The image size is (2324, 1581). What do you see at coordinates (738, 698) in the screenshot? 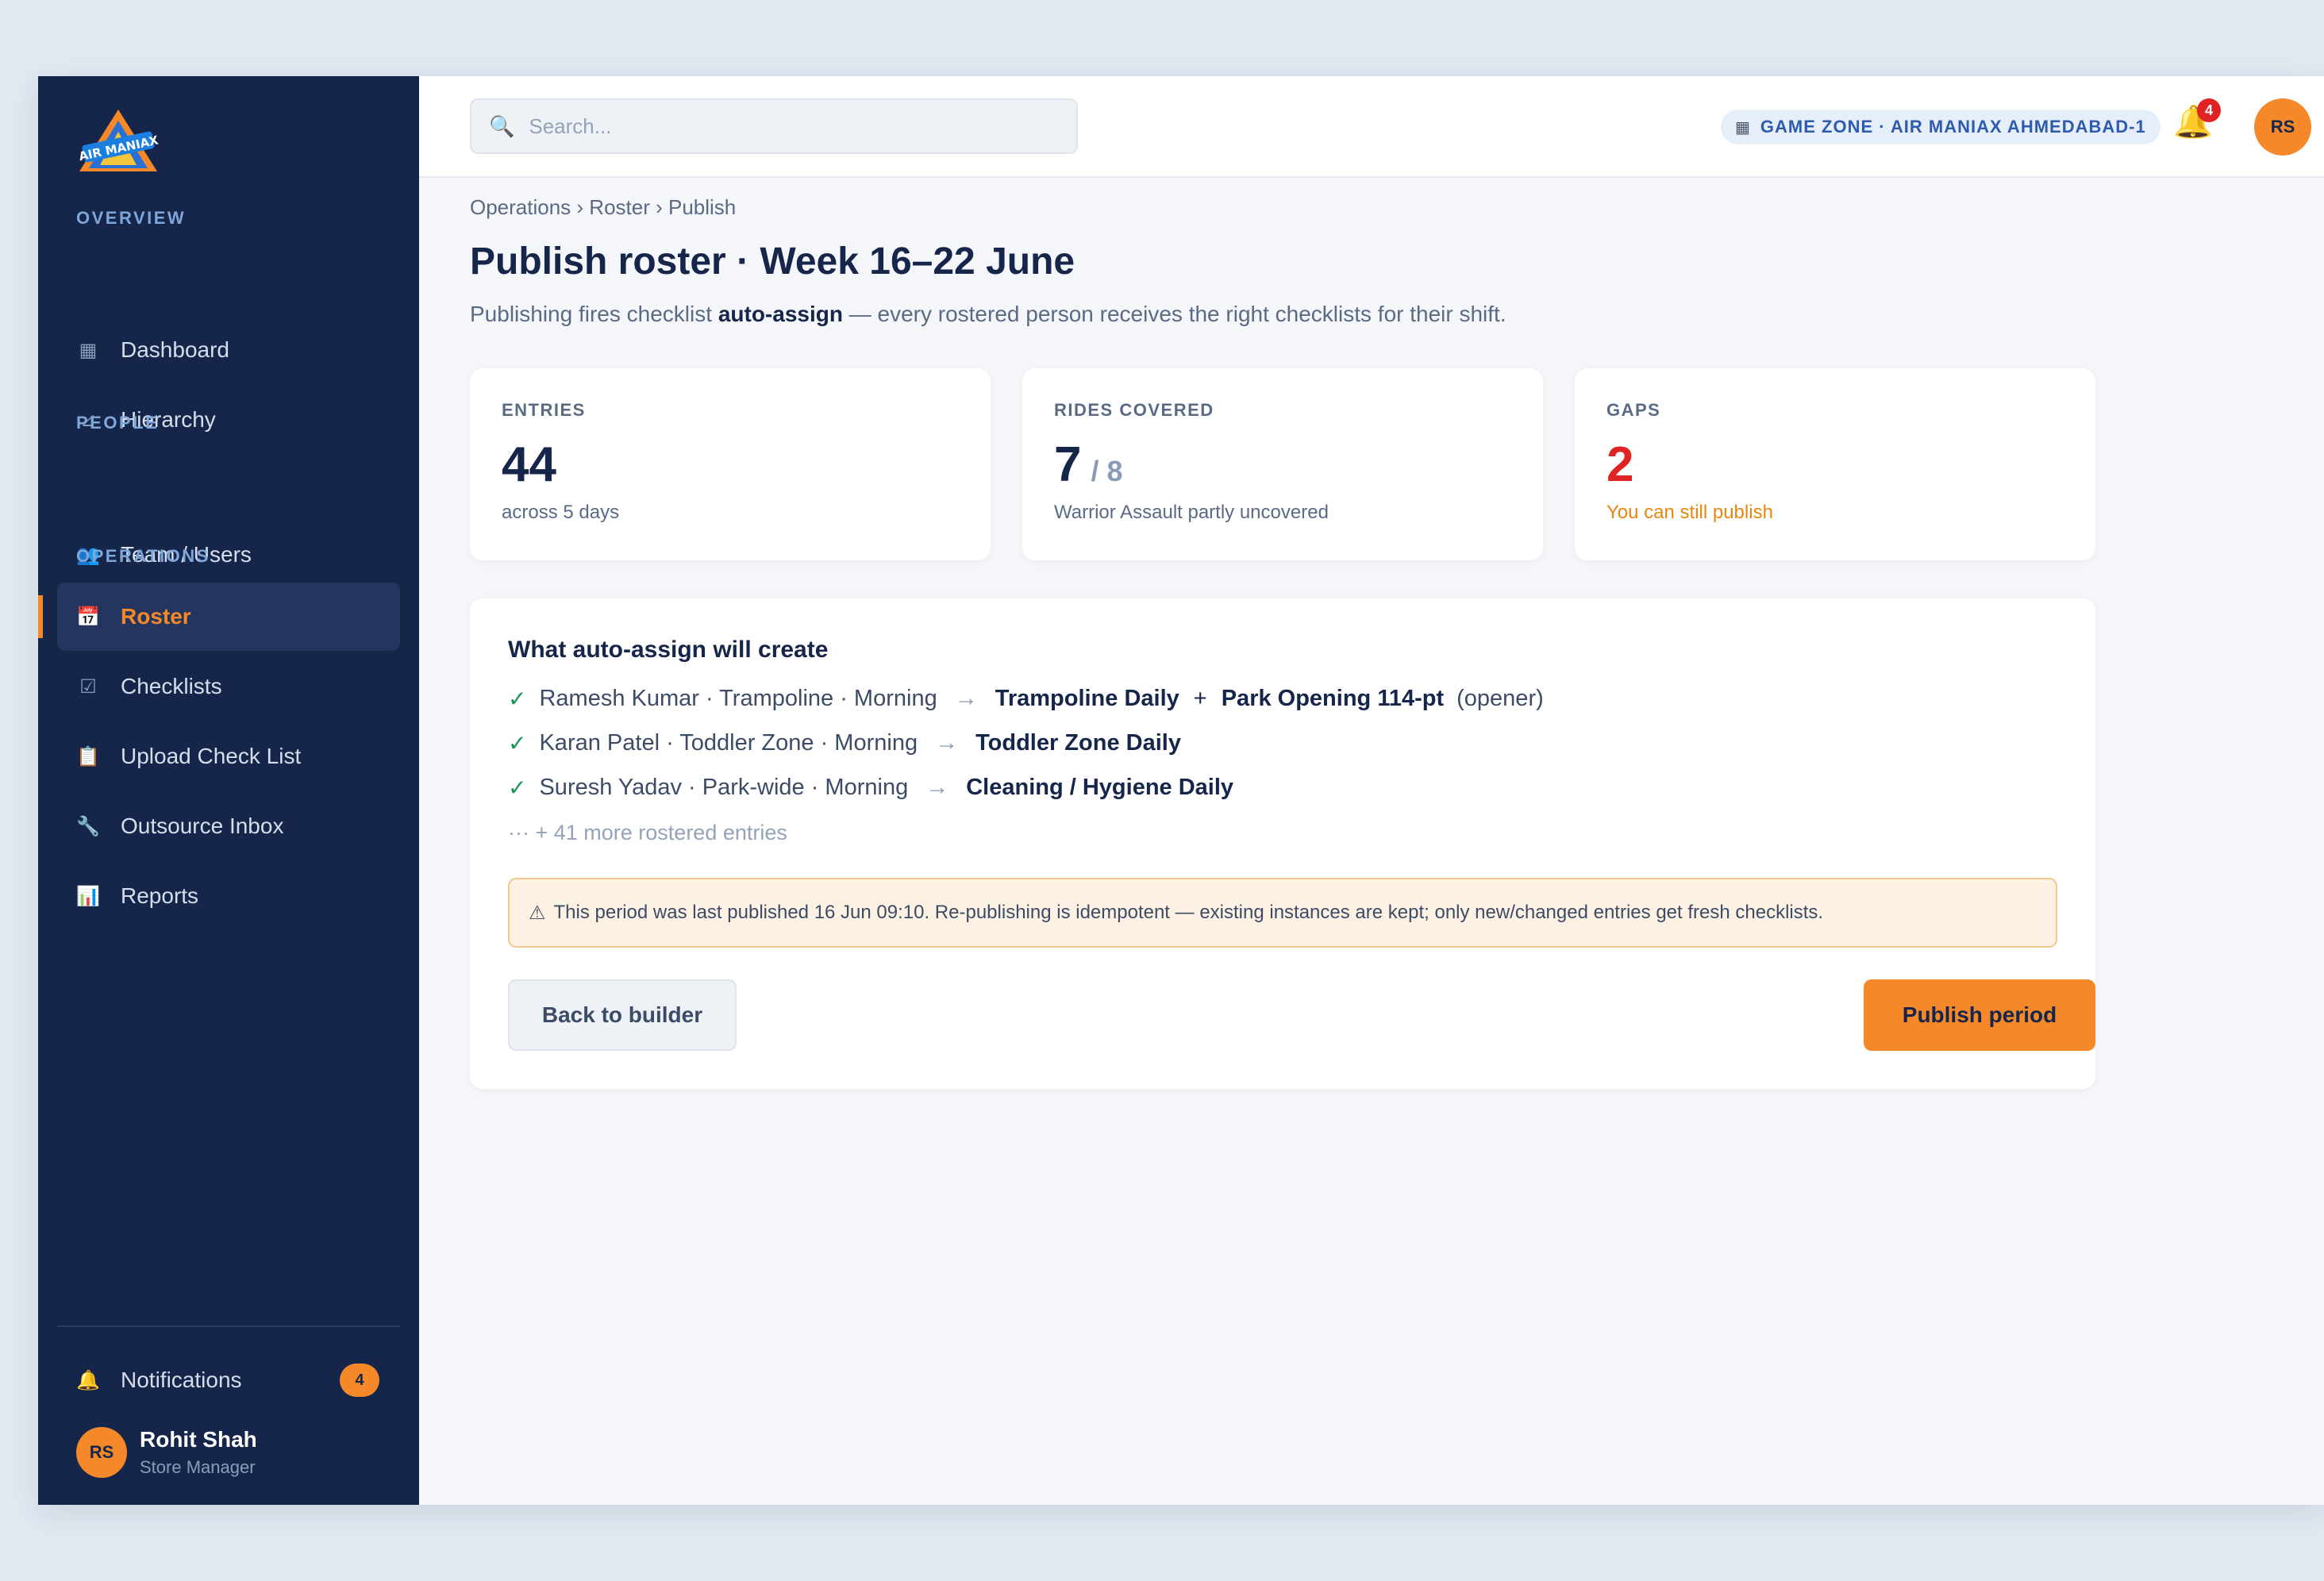
I see `assignee: Ramesh Kumar · Trampoline · Morning` at bounding box center [738, 698].